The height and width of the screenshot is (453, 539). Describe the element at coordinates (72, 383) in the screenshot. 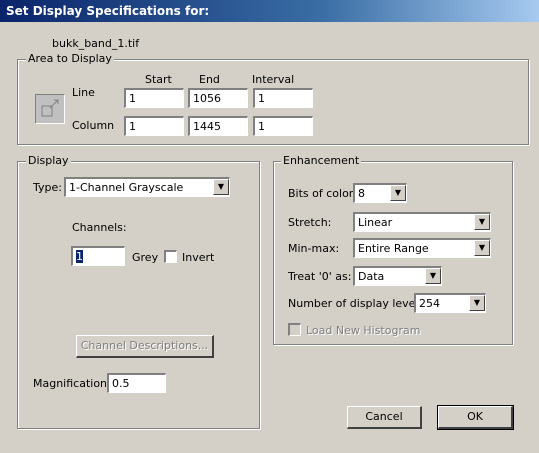

I see `magnification-label: Magnification:` at that location.